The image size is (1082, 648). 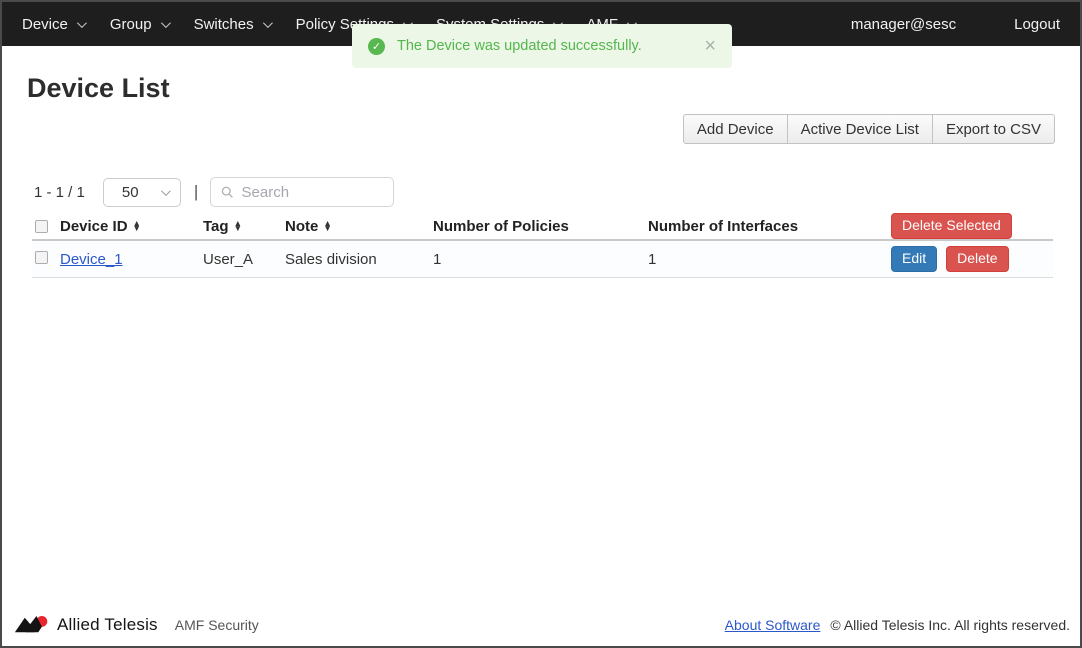 What do you see at coordinates (914, 259) in the screenshot?
I see `edit-button: Edit` at bounding box center [914, 259].